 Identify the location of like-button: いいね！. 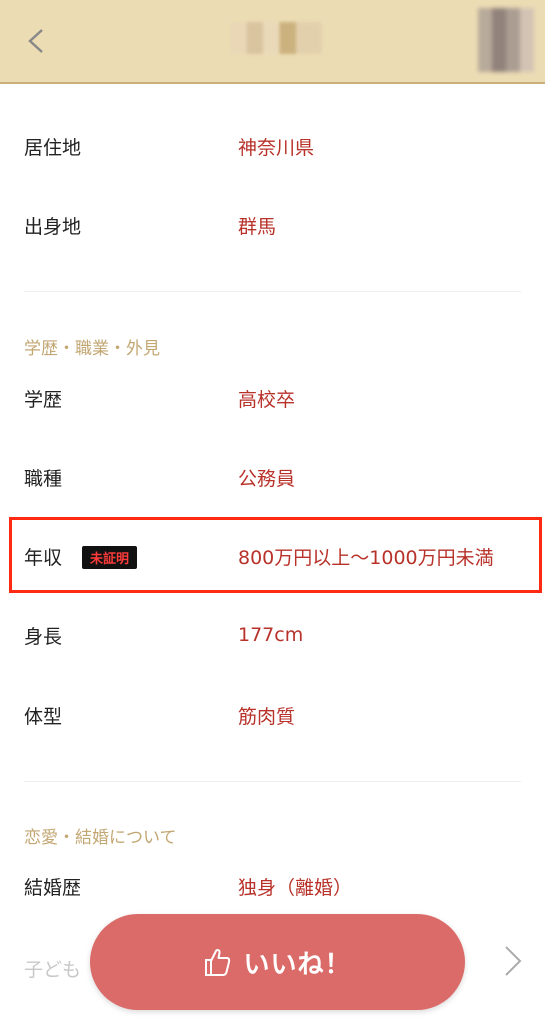
(277, 962).